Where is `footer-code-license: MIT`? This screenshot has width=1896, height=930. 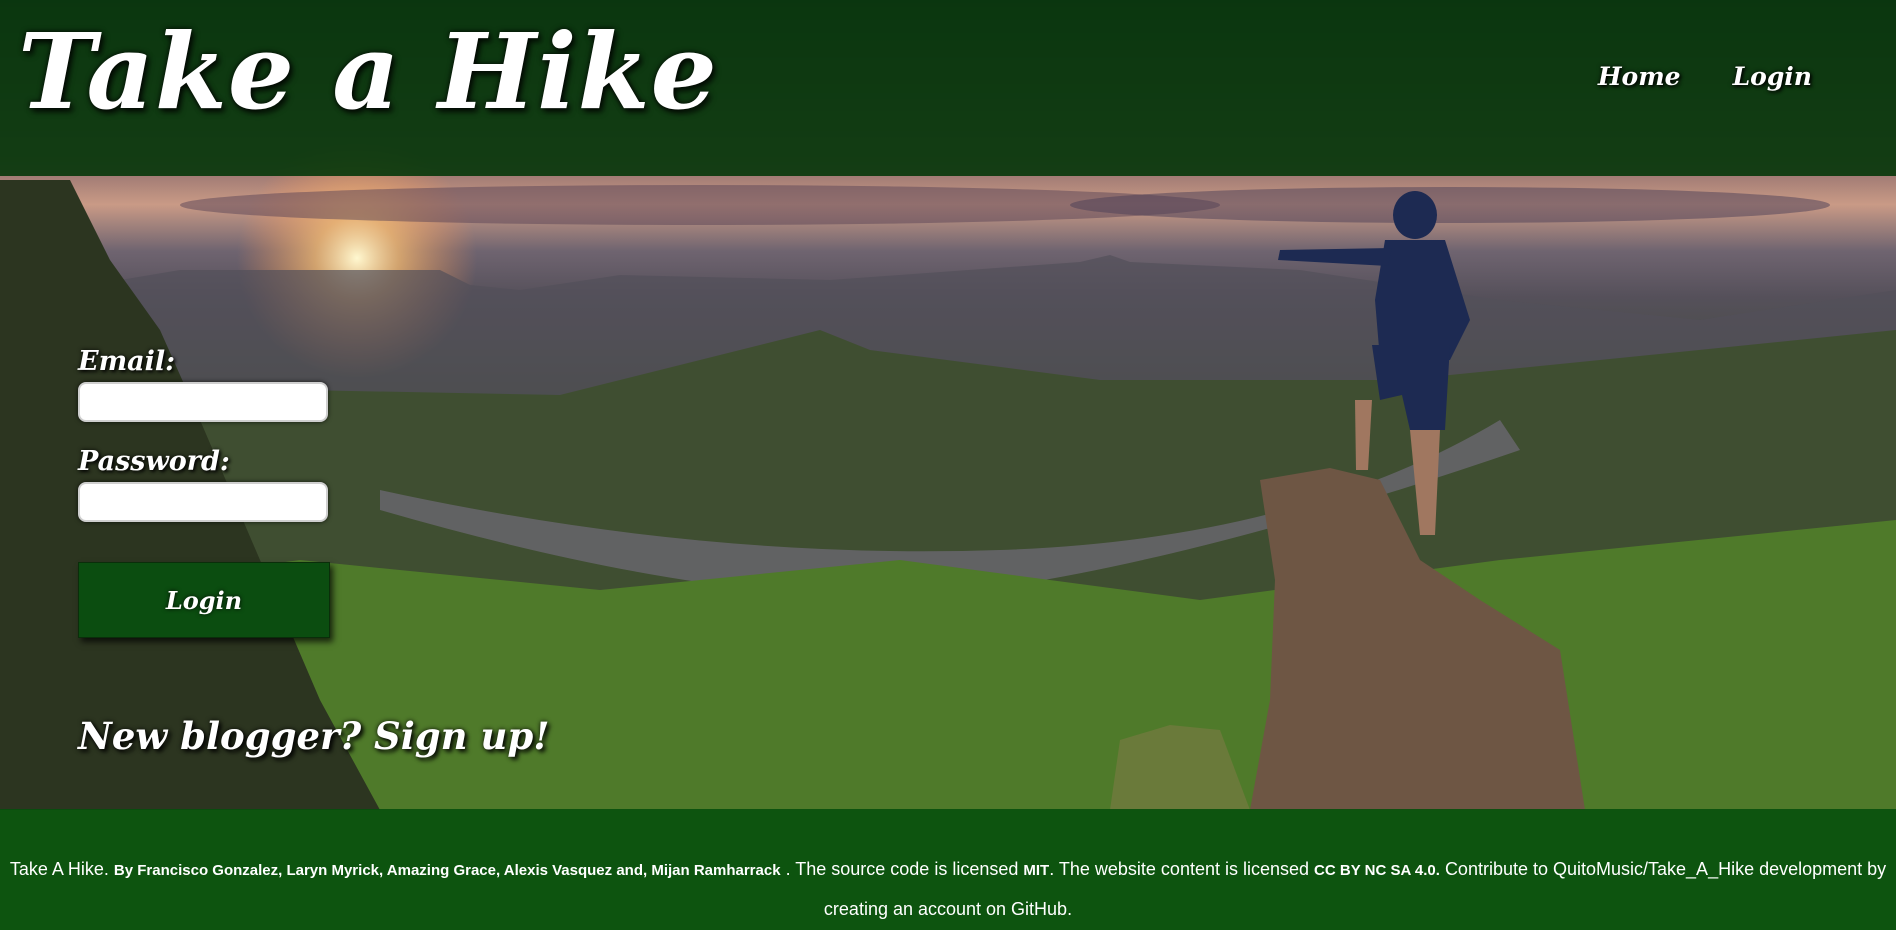
footer-code-license: MIT is located at coordinates (1036, 870).